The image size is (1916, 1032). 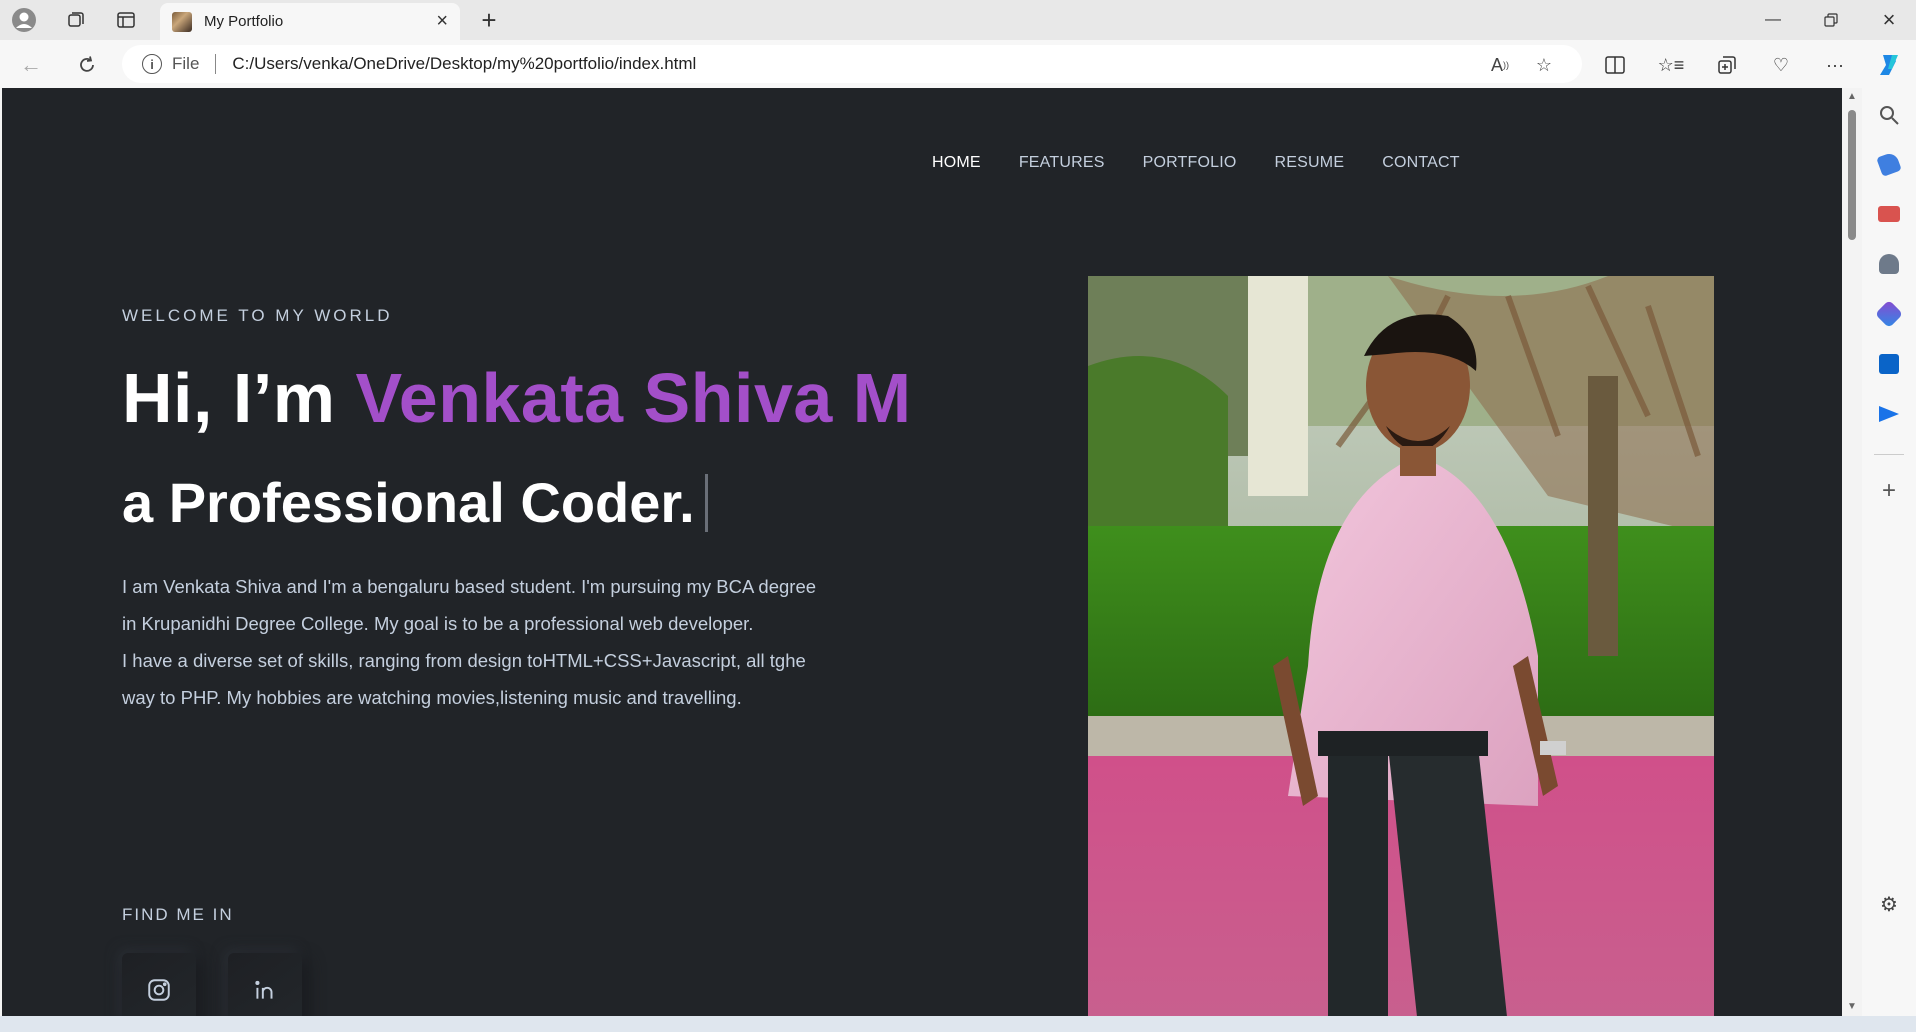 I want to click on scroll-thumb, so click(x=1852, y=175).